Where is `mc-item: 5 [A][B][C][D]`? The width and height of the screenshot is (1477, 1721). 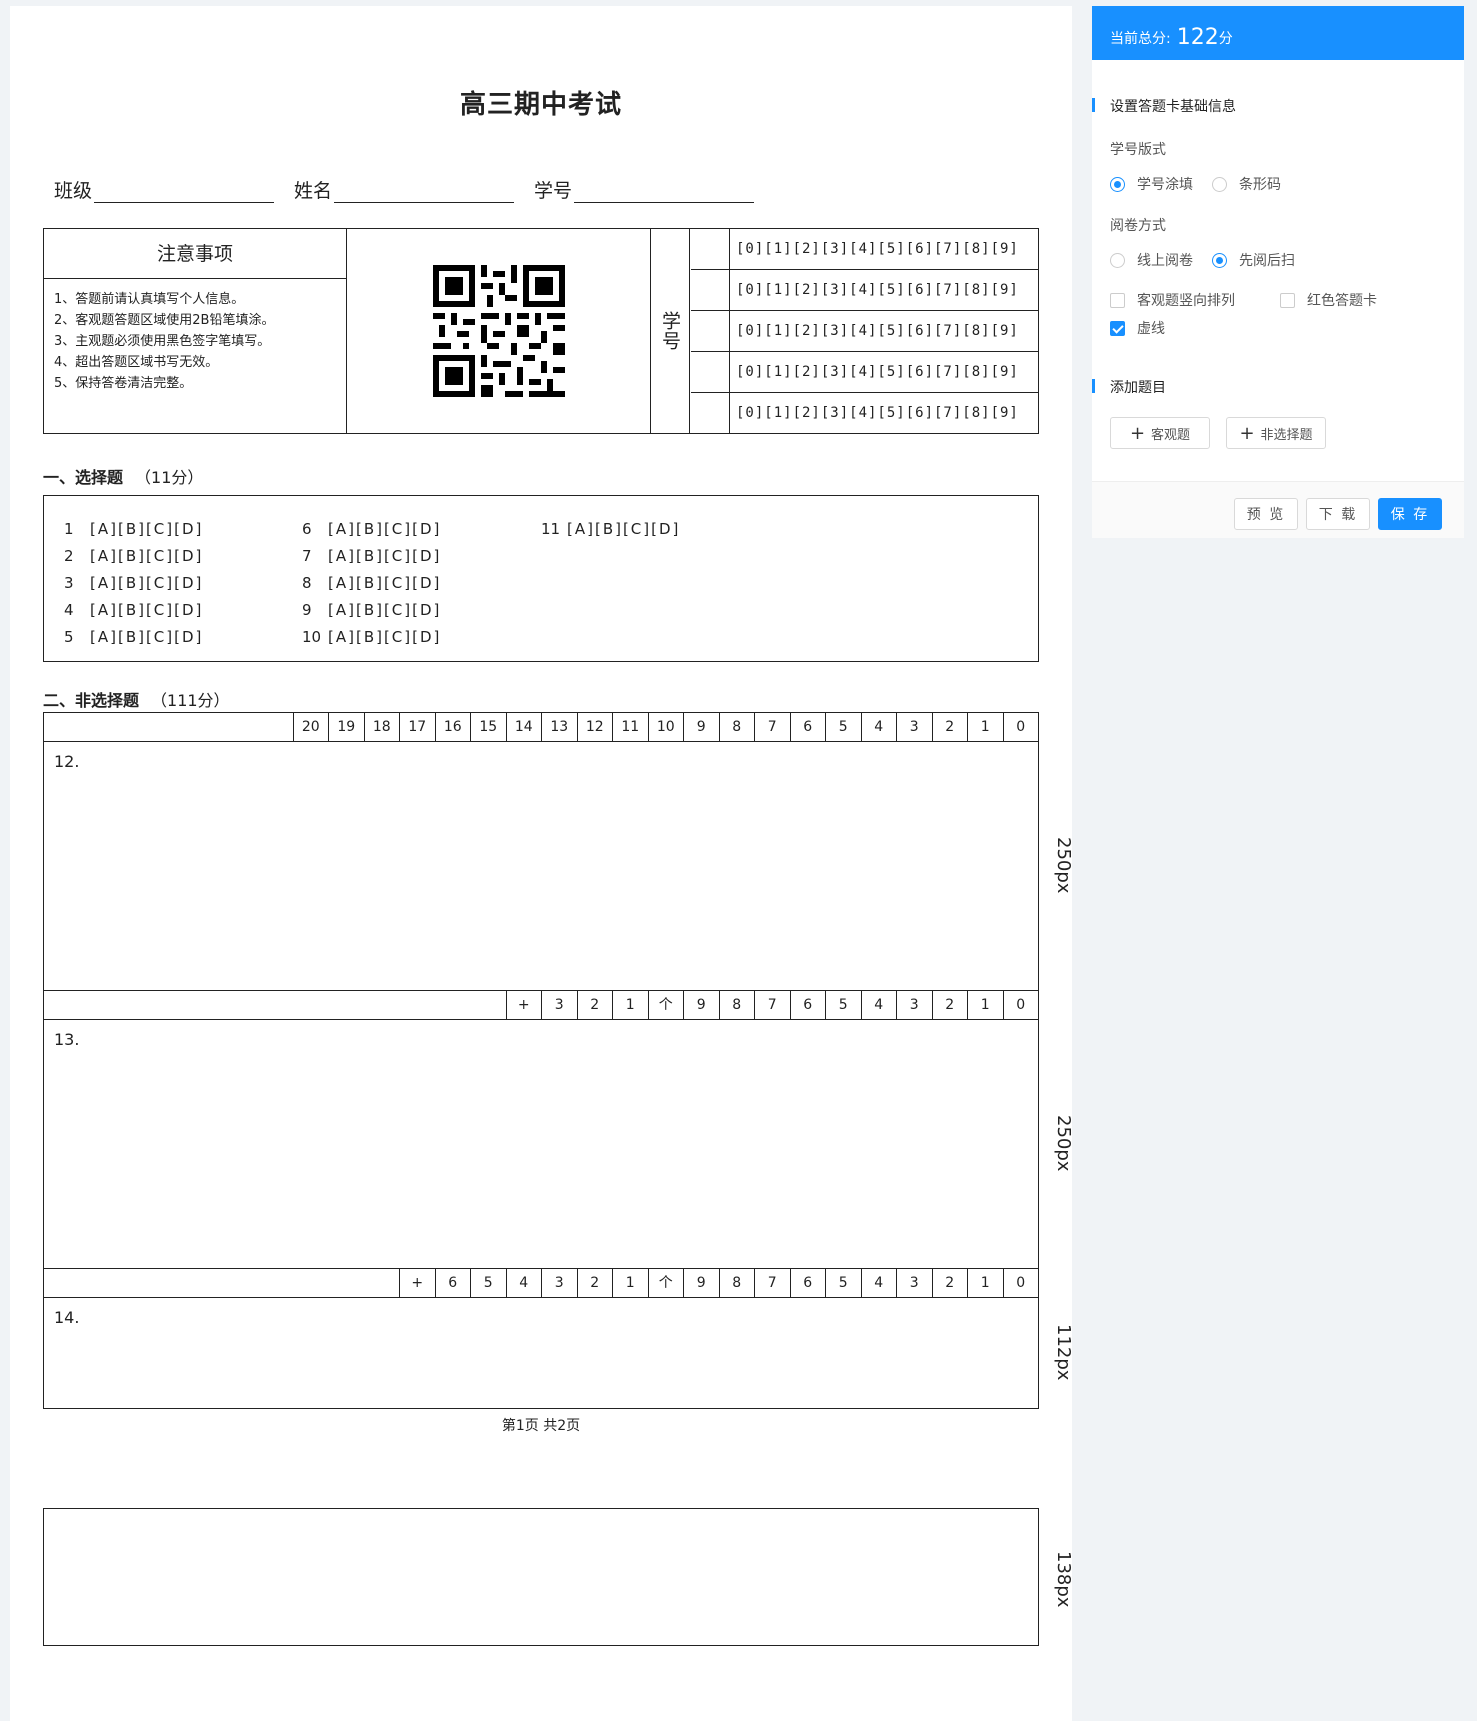 mc-item: 5 [A][B][C][D] is located at coordinates (133, 637).